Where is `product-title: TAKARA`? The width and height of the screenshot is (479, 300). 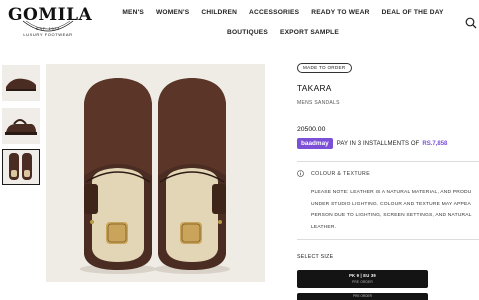 product-title: TAKARA is located at coordinates (314, 88).